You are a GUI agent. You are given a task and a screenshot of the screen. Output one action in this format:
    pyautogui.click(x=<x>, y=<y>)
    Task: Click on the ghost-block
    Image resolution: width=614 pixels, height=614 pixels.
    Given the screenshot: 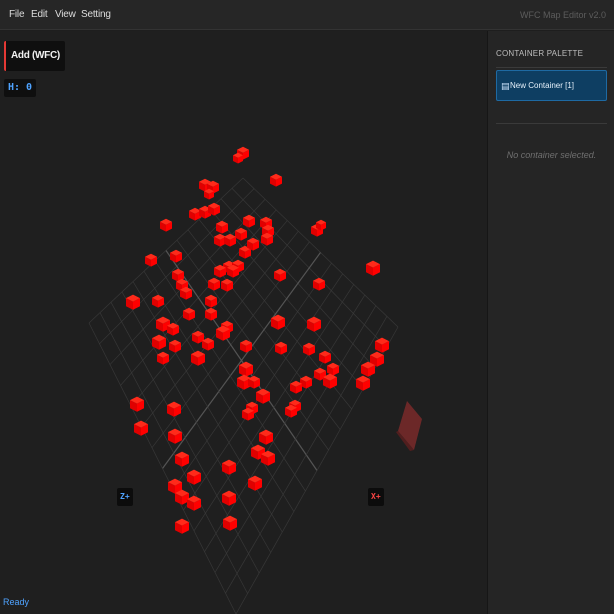 What is the action you would take?
    pyautogui.click(x=409, y=426)
    